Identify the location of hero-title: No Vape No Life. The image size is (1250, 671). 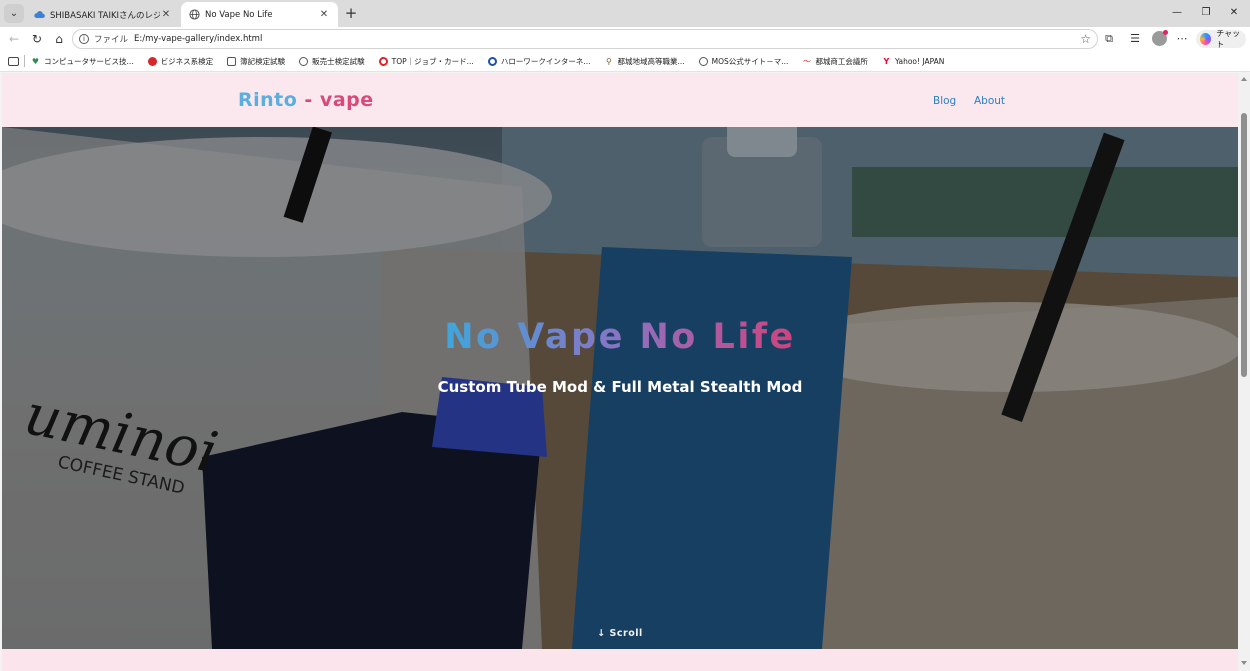
(620, 337).